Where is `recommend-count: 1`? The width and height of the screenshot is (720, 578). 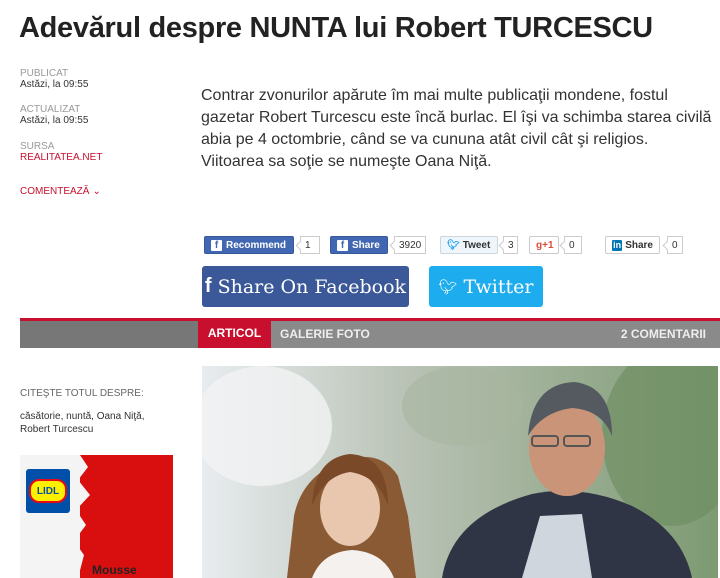 recommend-count: 1 is located at coordinates (310, 245).